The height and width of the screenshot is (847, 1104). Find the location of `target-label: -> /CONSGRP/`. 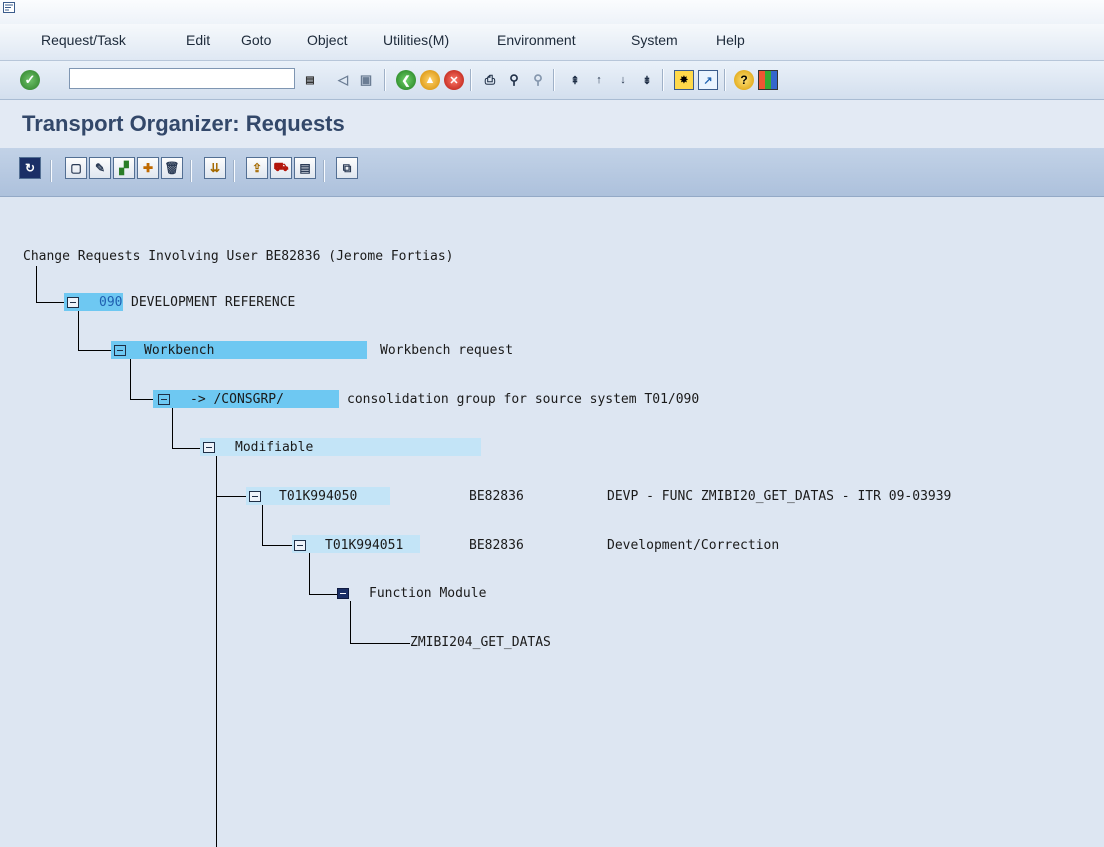

target-label: -> /CONSGRP/ is located at coordinates (237, 400).